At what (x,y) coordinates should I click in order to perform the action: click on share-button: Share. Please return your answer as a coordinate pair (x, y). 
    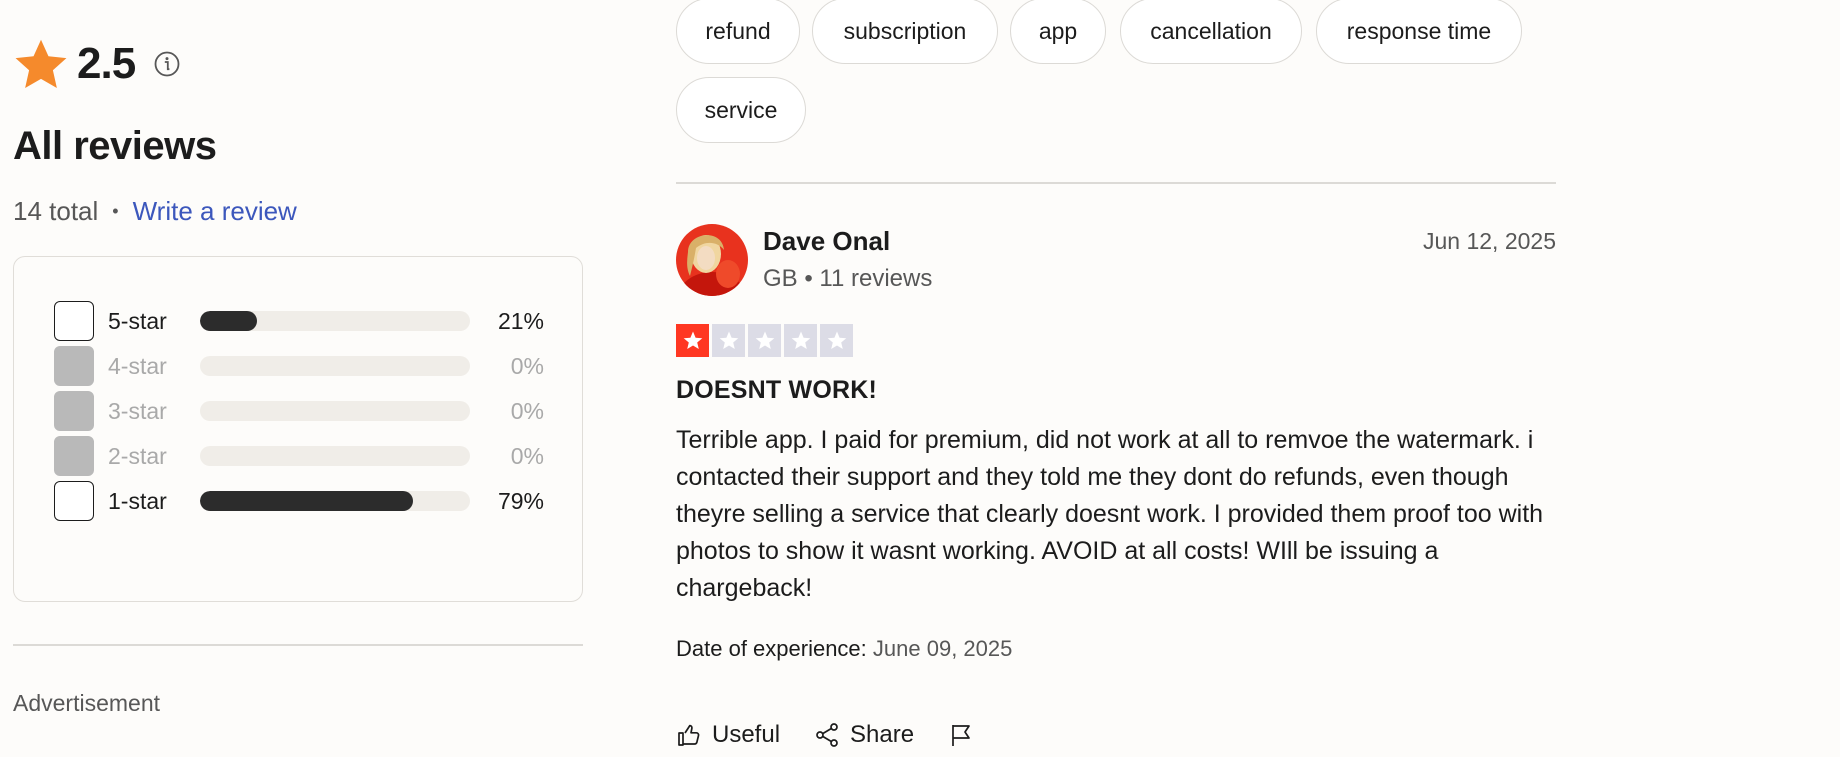
    Looking at the image, I should click on (864, 735).